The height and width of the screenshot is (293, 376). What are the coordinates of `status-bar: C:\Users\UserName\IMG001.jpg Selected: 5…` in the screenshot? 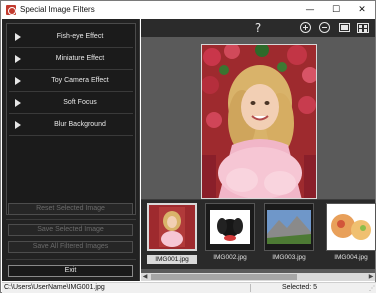 It's located at (189, 287).